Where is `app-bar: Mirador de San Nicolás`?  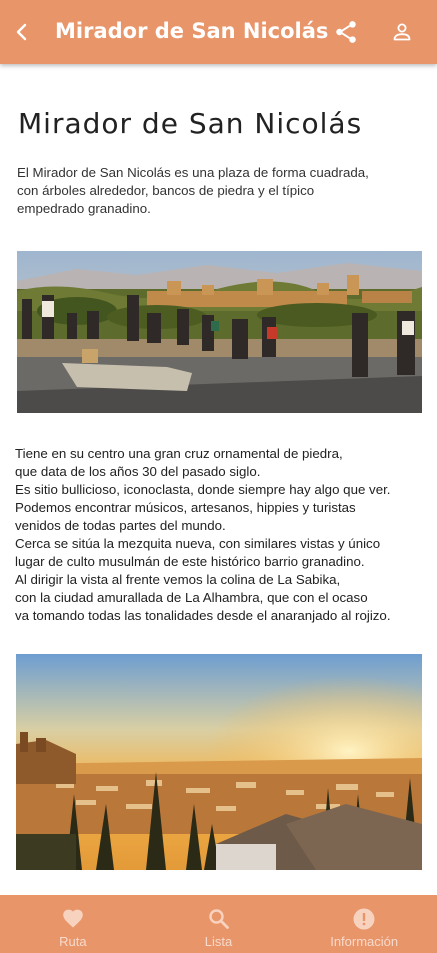 app-bar: Mirador de San Nicolás is located at coordinates (218, 32).